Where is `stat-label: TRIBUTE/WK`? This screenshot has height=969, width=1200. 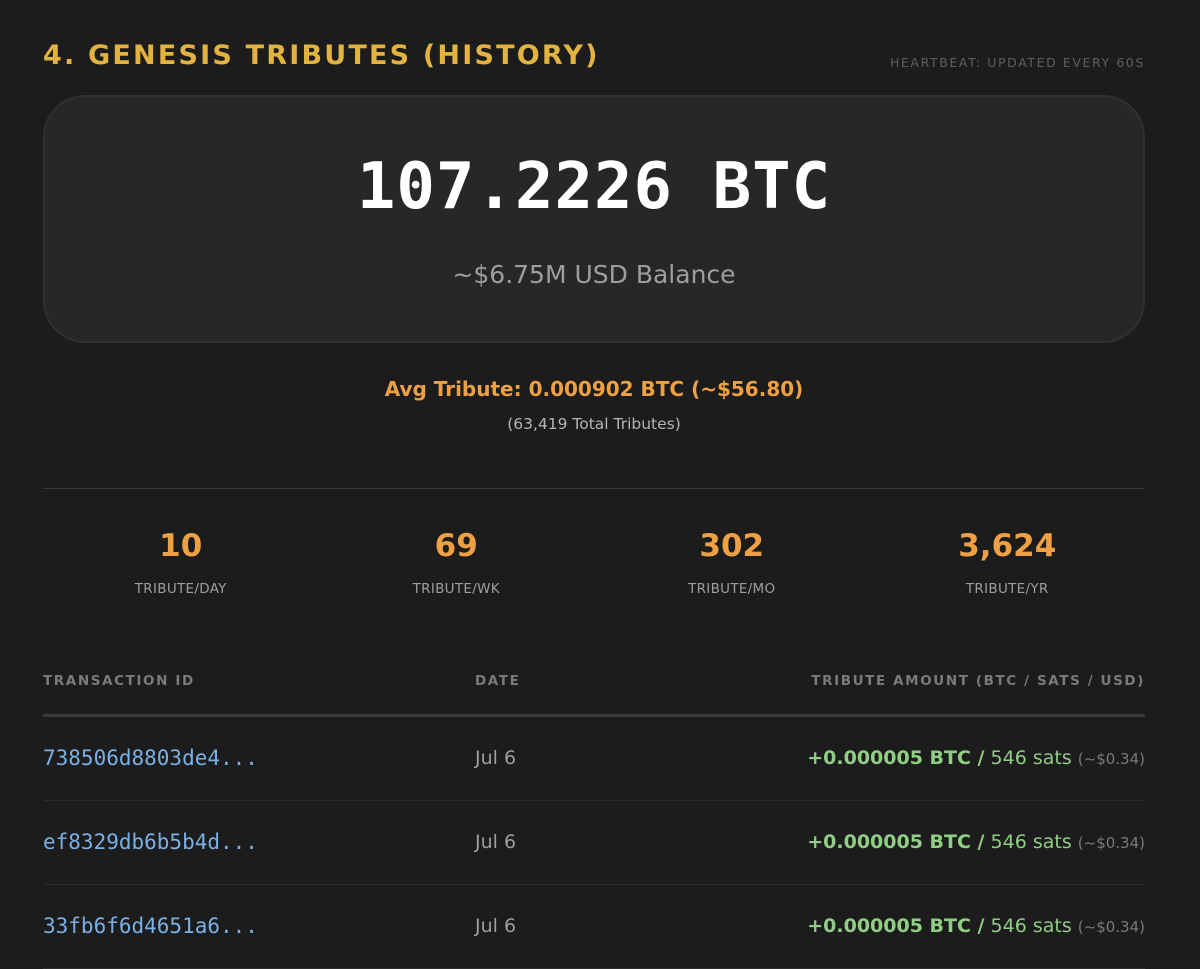 stat-label: TRIBUTE/WK is located at coordinates (456, 589).